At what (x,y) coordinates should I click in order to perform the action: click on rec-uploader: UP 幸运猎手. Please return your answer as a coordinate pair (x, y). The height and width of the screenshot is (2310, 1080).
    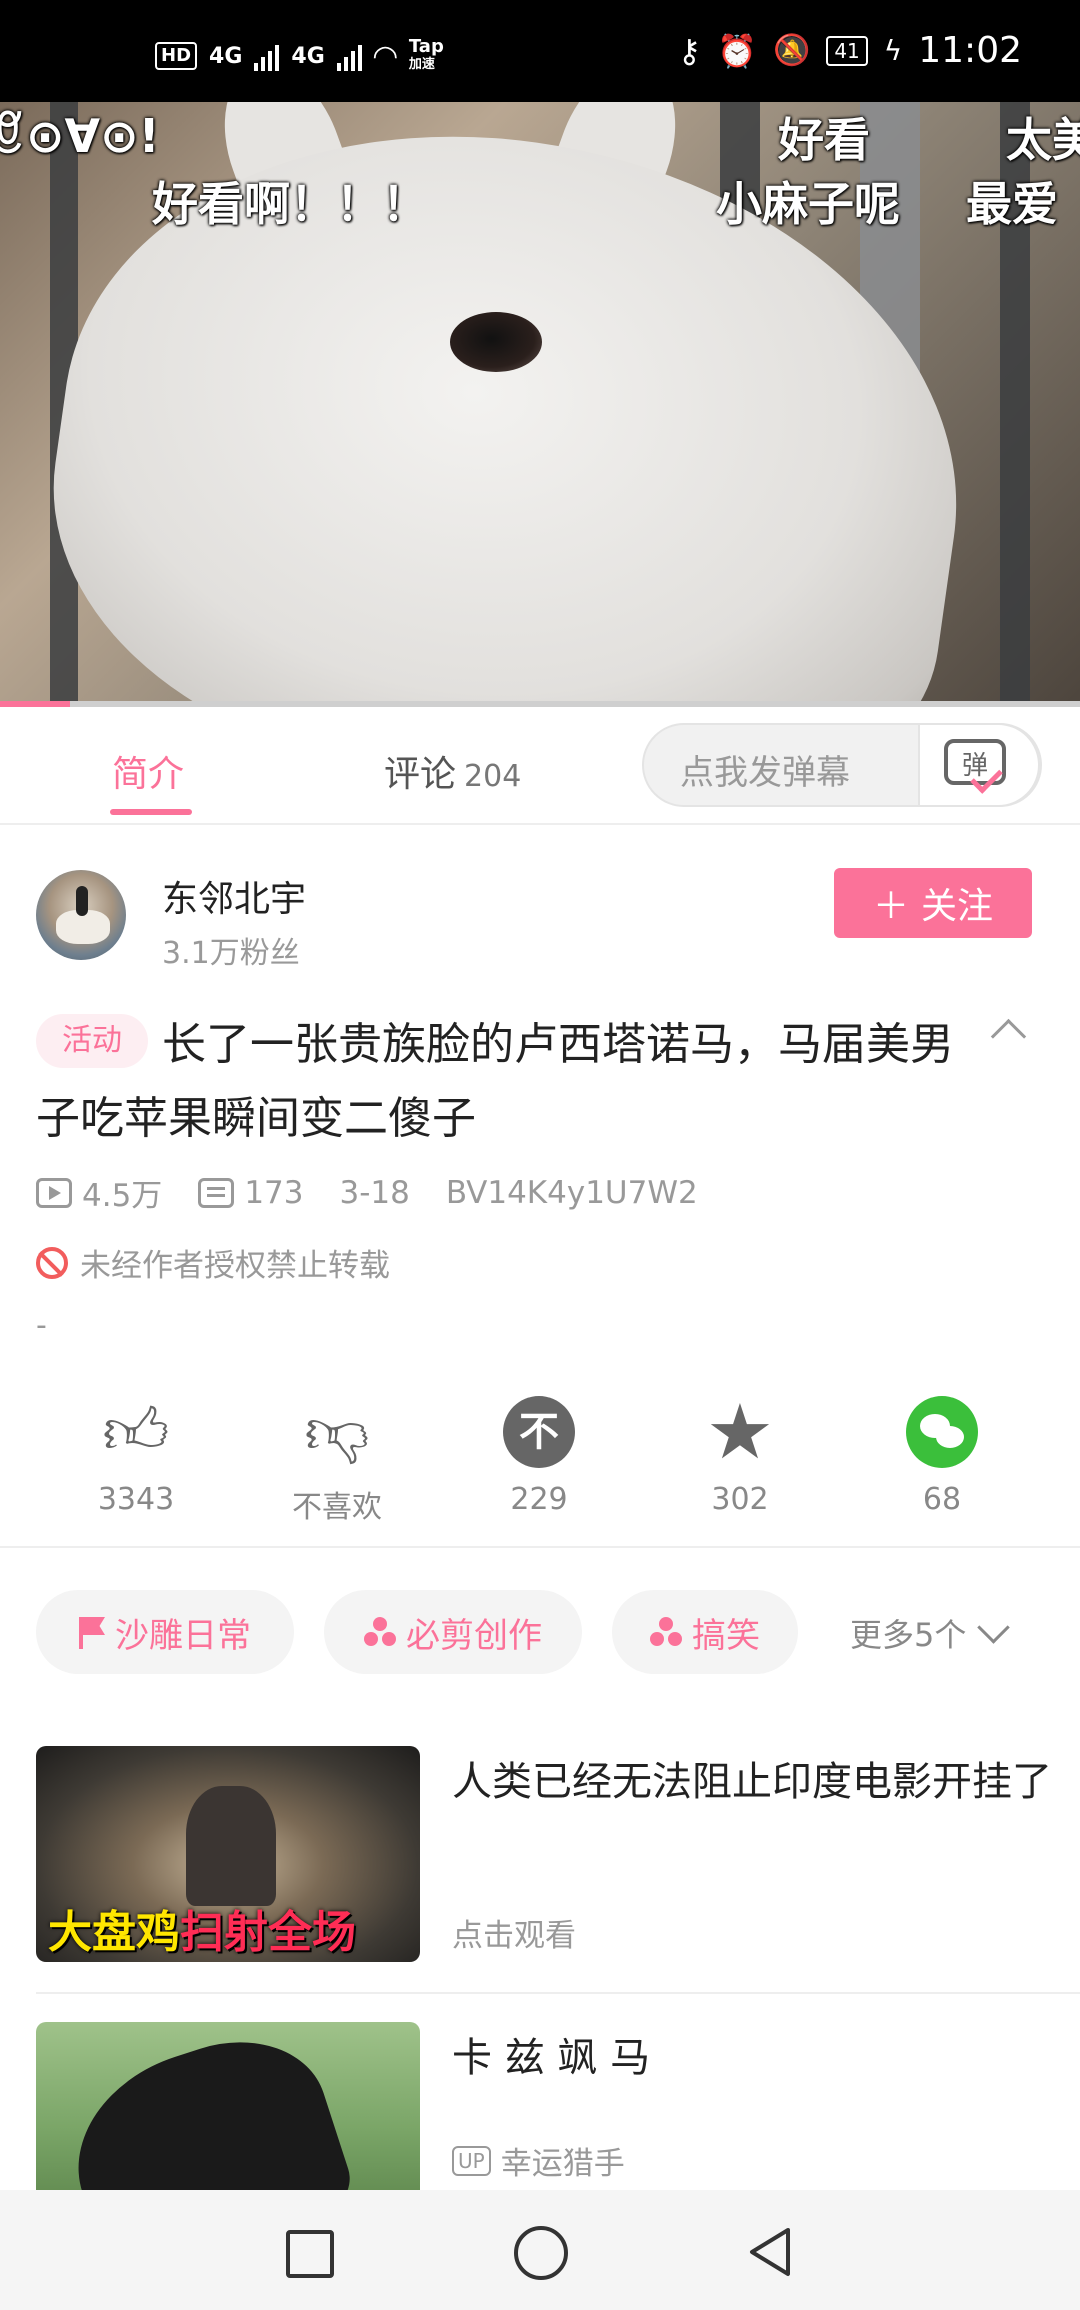
    Looking at the image, I should click on (538, 2160).